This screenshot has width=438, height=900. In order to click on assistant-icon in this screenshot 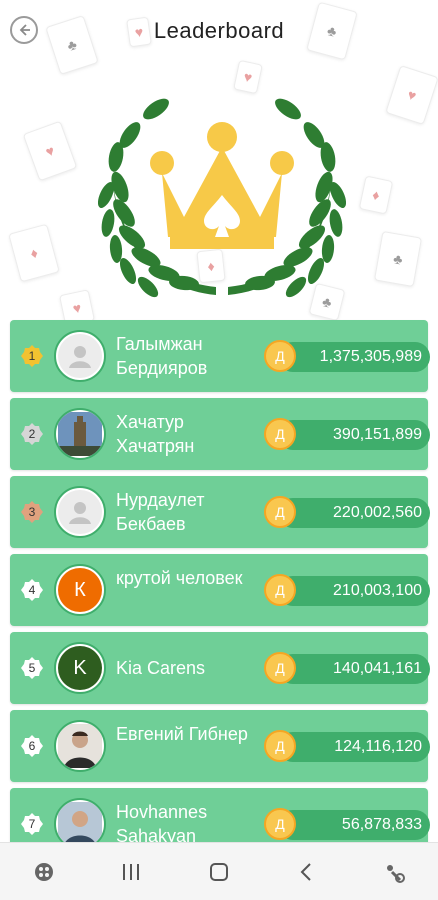, I will do `click(394, 872)`.